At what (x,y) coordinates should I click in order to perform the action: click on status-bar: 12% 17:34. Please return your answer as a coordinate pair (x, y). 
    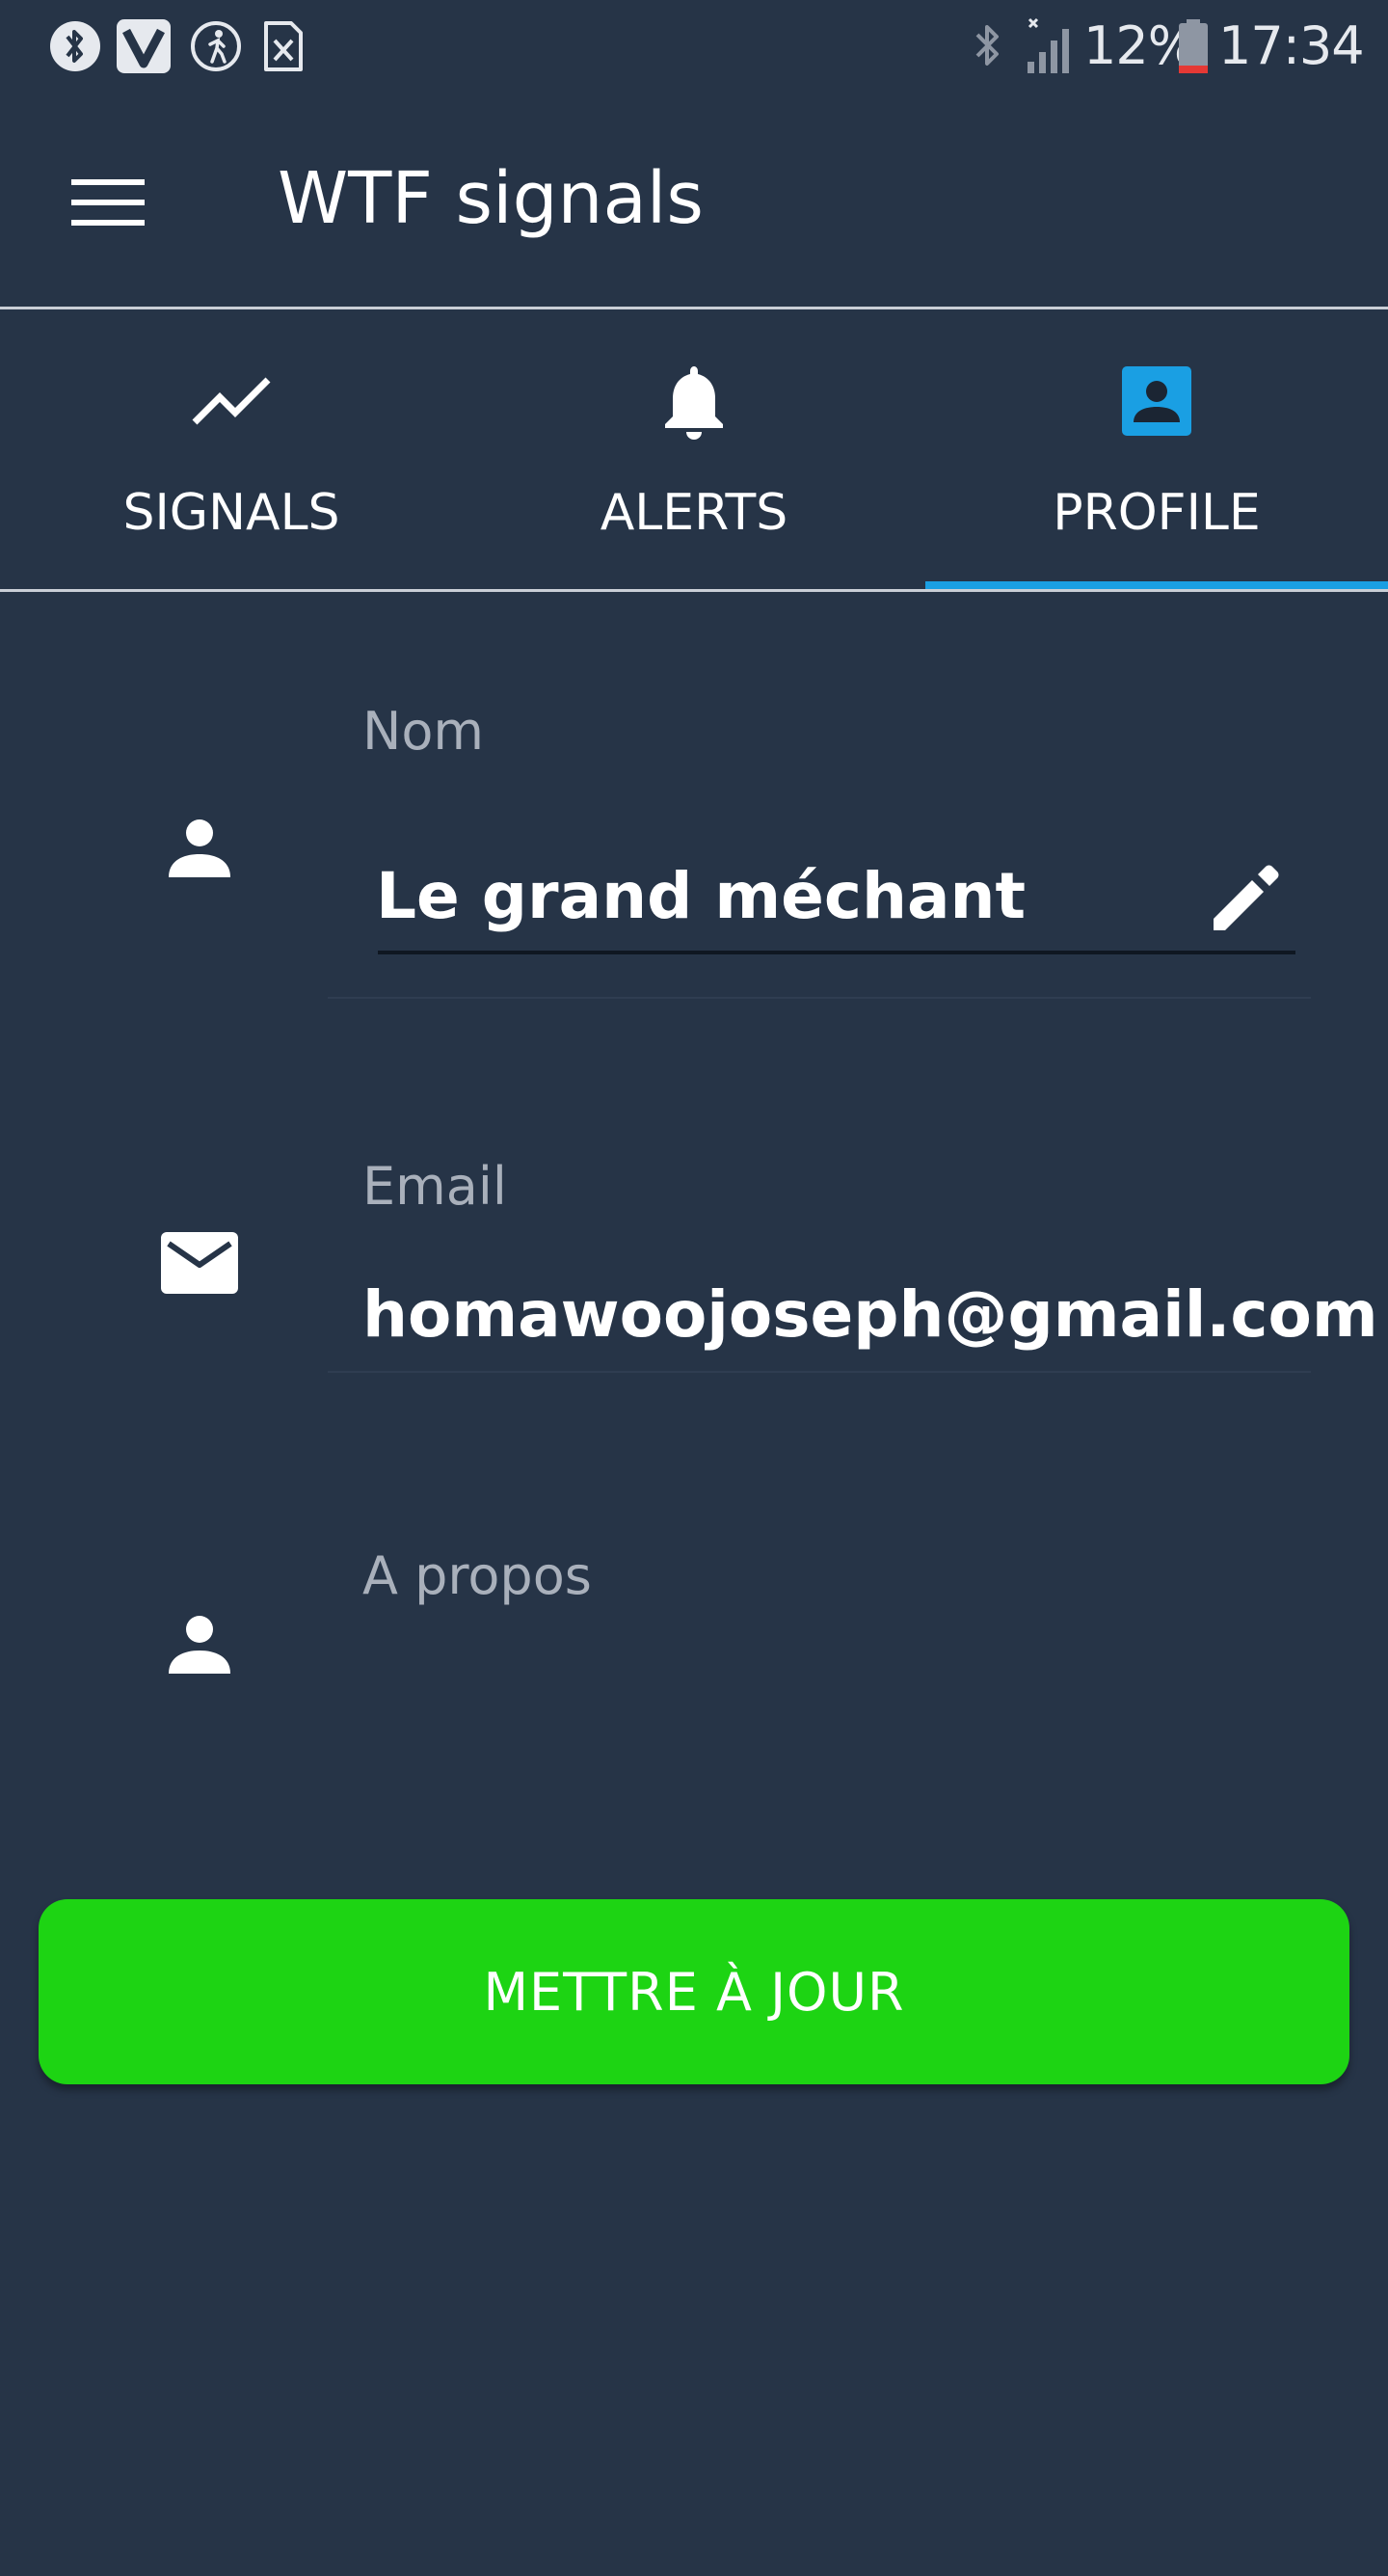
    Looking at the image, I should click on (694, 47).